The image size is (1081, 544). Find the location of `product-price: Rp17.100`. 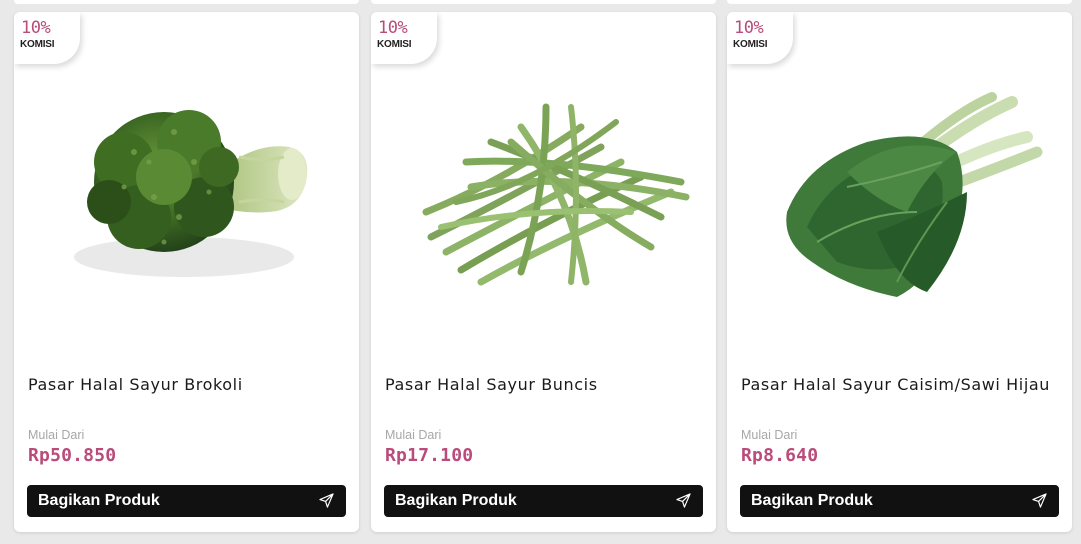

product-price: Rp17.100 is located at coordinates (429, 455).